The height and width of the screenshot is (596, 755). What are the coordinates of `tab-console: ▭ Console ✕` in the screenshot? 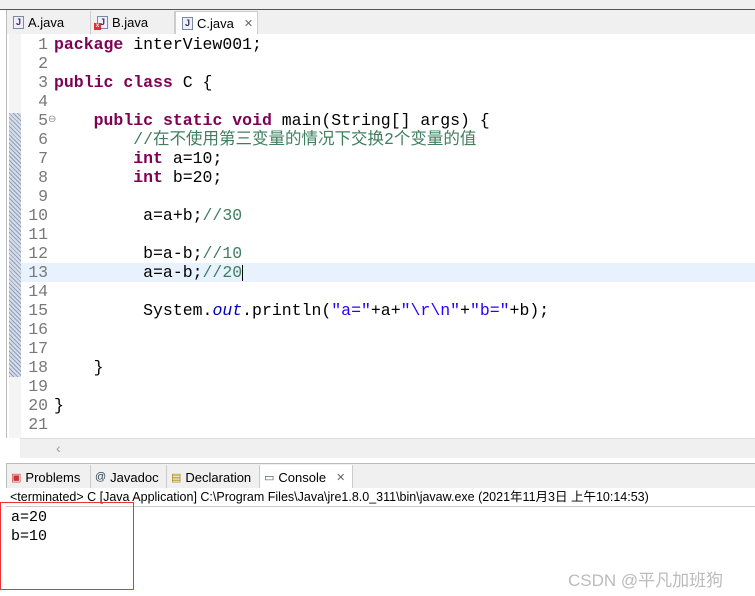 It's located at (306, 477).